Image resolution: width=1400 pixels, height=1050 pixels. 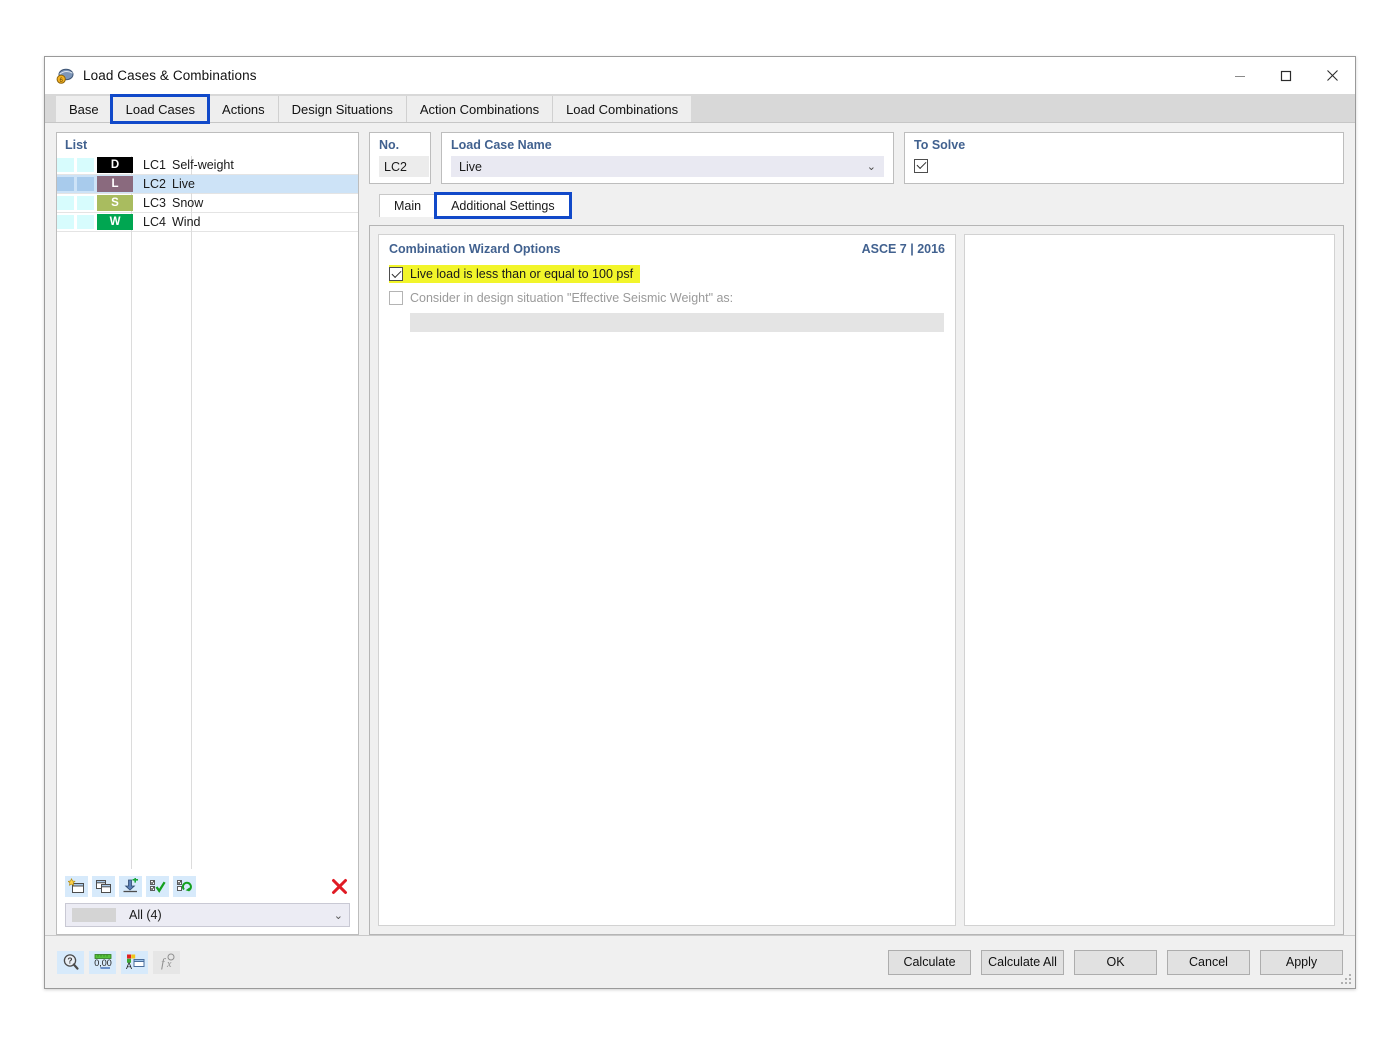 What do you see at coordinates (396, 274) in the screenshot?
I see `live-load-limit-checkbox` at bounding box center [396, 274].